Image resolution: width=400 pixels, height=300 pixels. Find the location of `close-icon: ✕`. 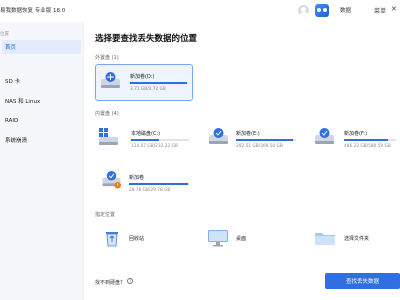

close-icon: ✕ is located at coordinates (394, 9).